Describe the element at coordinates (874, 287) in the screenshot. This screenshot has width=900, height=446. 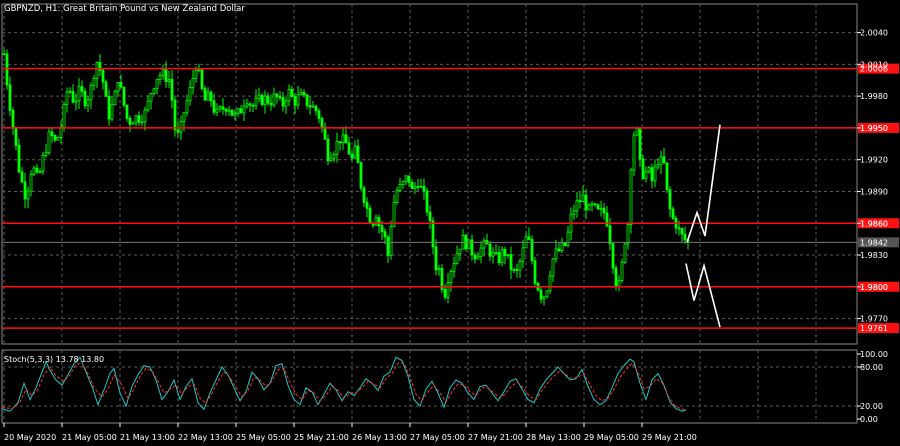
I see `price-tick-label: 1.9800` at that location.